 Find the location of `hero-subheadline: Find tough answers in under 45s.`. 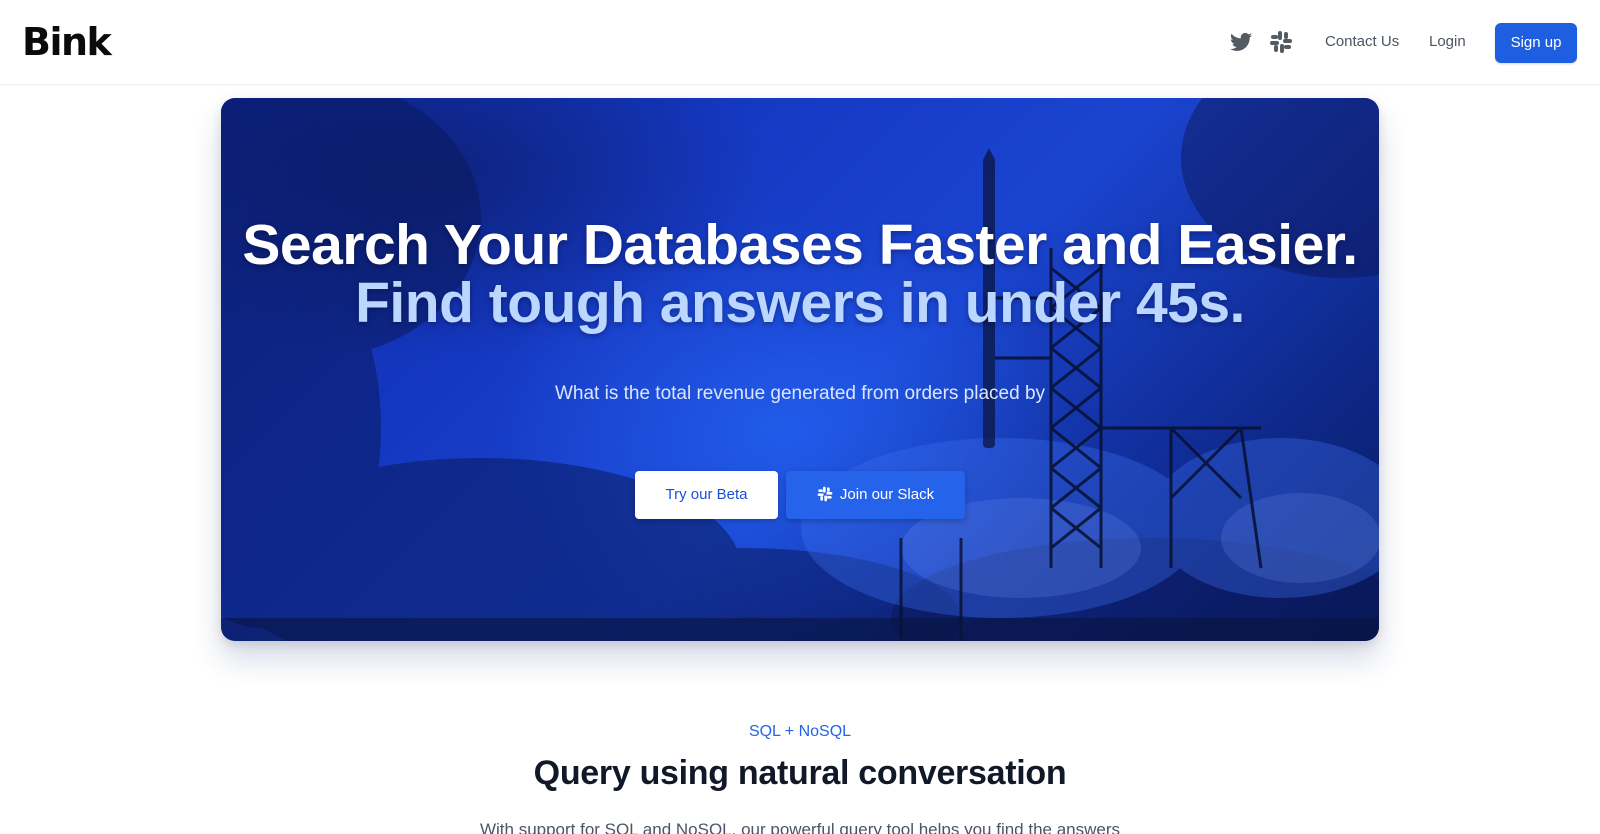

hero-subheadline: Find tough answers in under 45s. is located at coordinates (800, 303).